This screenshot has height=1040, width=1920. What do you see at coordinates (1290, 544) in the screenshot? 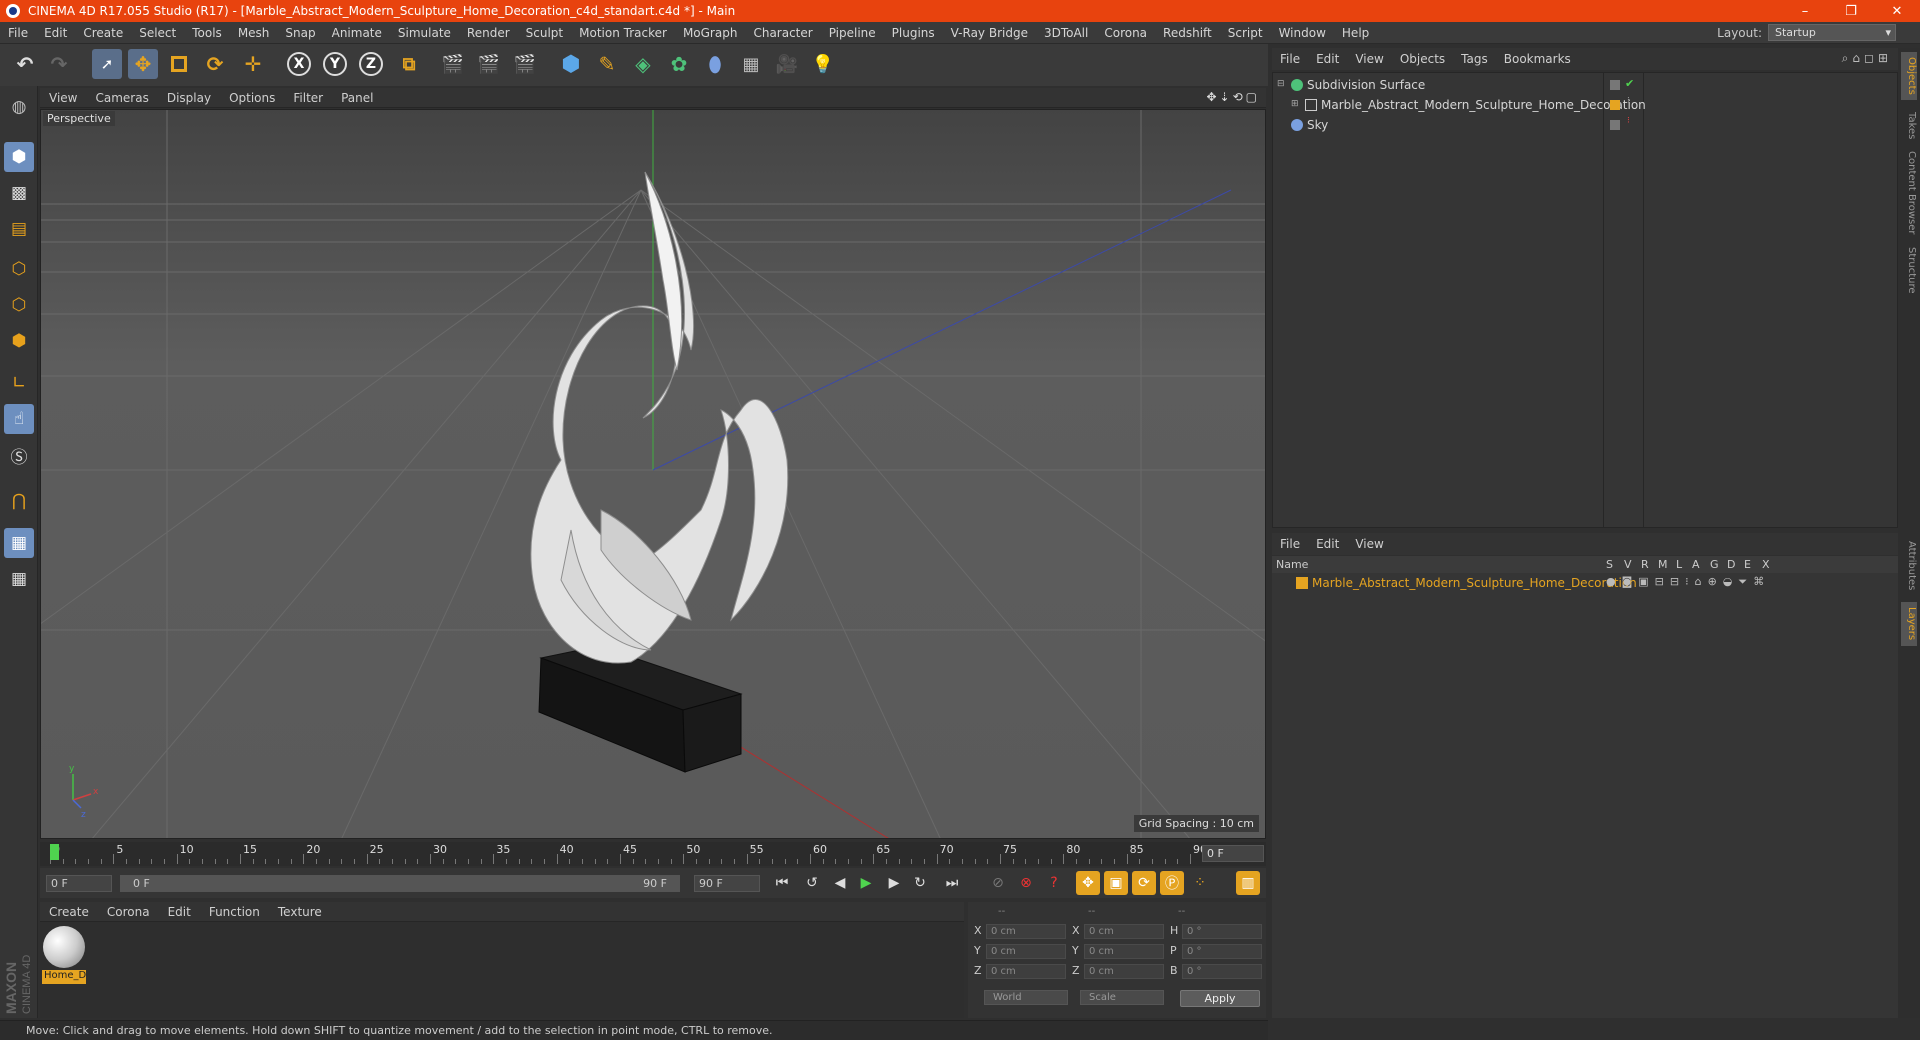
I see `lm-menu-file: File` at bounding box center [1290, 544].